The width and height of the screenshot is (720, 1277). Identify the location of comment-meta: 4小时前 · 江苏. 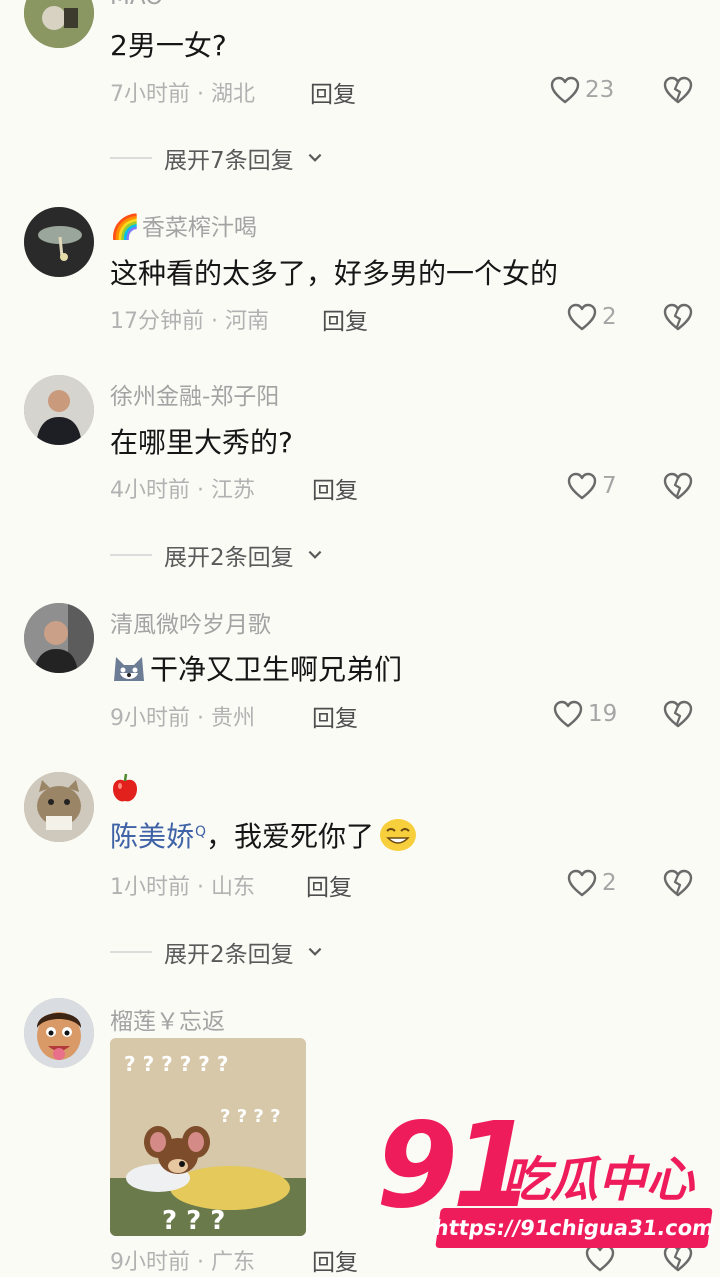
(182, 490).